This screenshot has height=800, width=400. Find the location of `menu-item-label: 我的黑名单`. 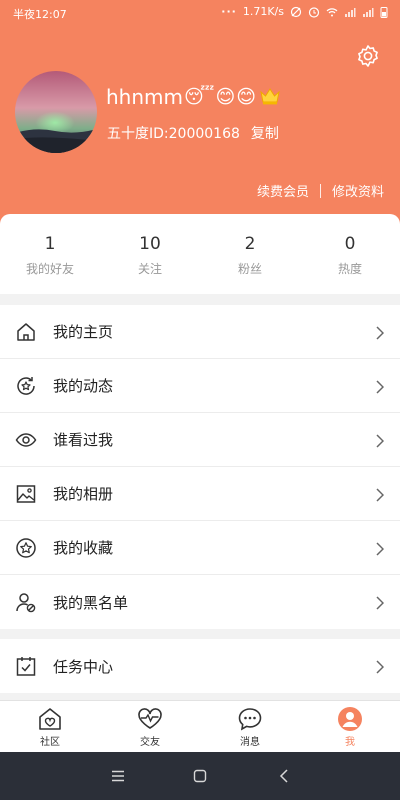

menu-item-label: 我的黑名单 is located at coordinates (91, 602).